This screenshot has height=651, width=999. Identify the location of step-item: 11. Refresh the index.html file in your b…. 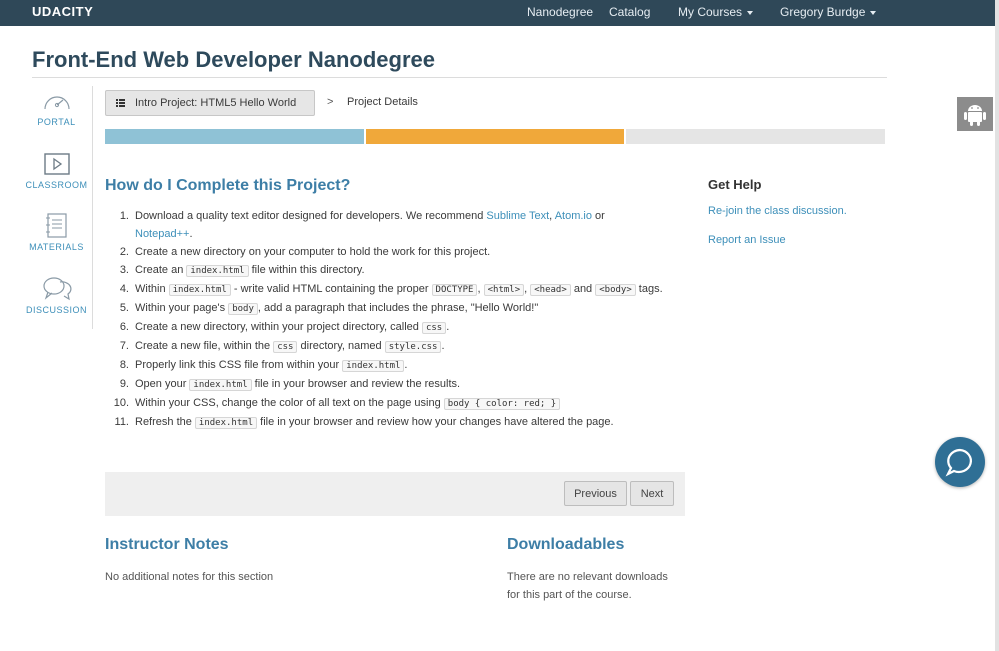
(385, 422).